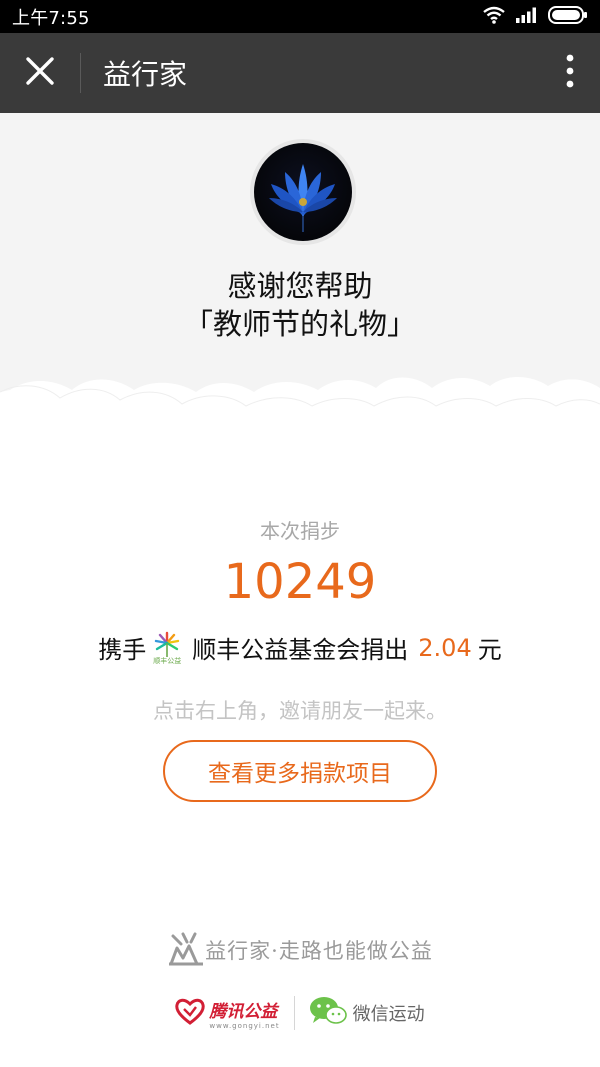 This screenshot has height=1067, width=600. I want to click on invite-hint: 点击右上角，邀请朋友一起来。, so click(300, 711).